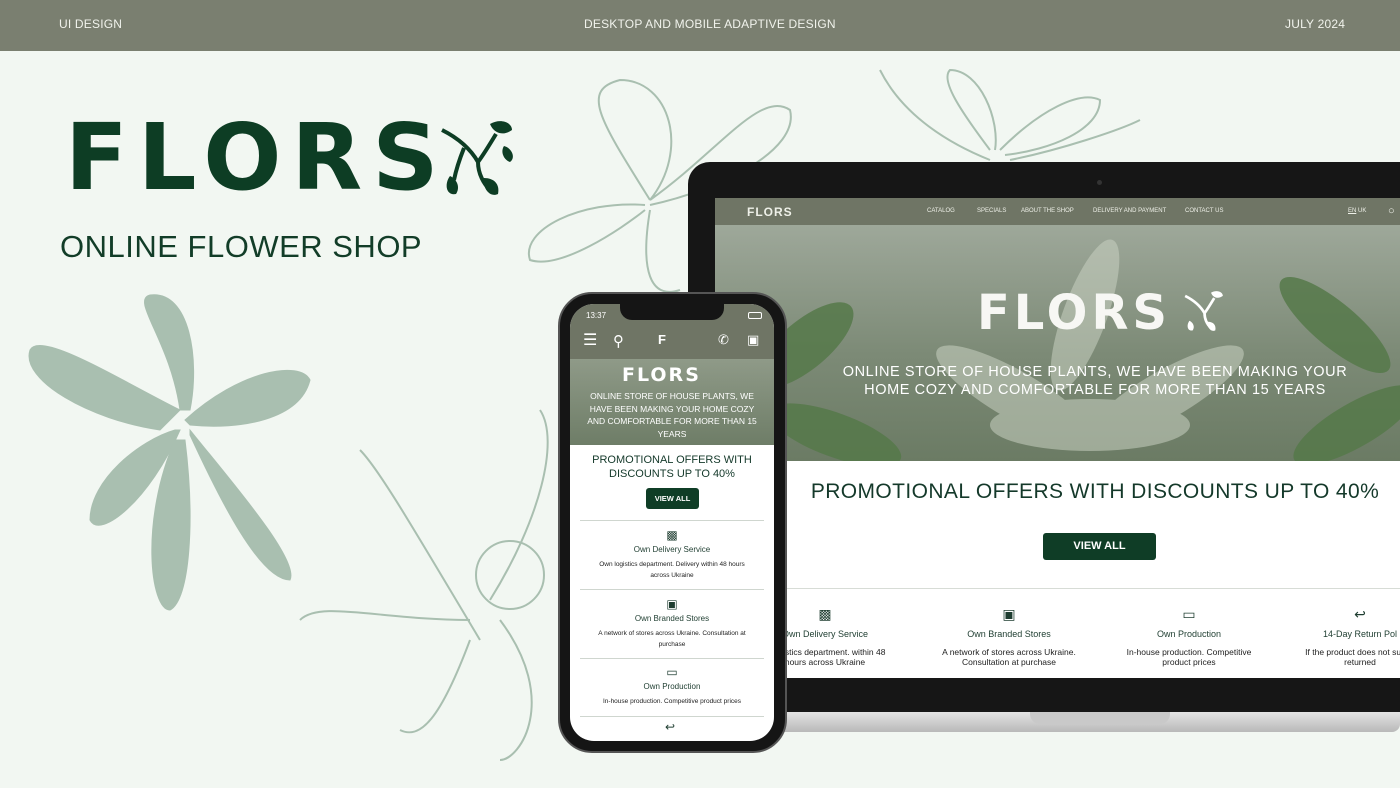  I want to click on phone-icon: ✆, so click(723, 340).